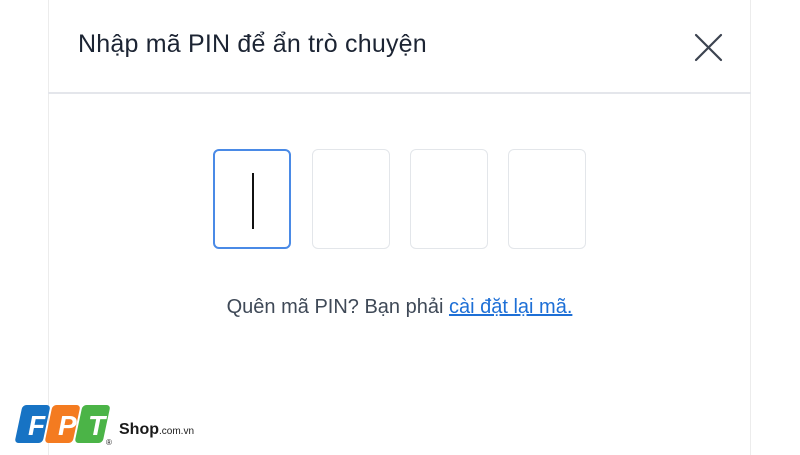 This screenshot has height=455, width=800. I want to click on fpt-logo-icon: F P T ®, so click(63, 426).